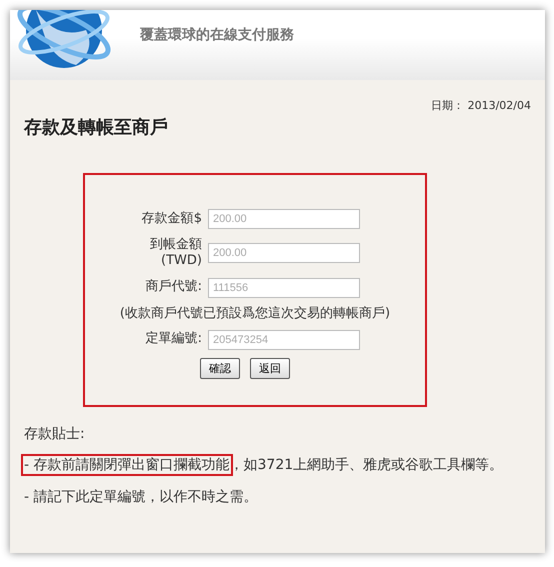 Image resolution: width=554 pixels, height=567 pixels. I want to click on date-text: 日期： 2013/02/04, so click(481, 105).